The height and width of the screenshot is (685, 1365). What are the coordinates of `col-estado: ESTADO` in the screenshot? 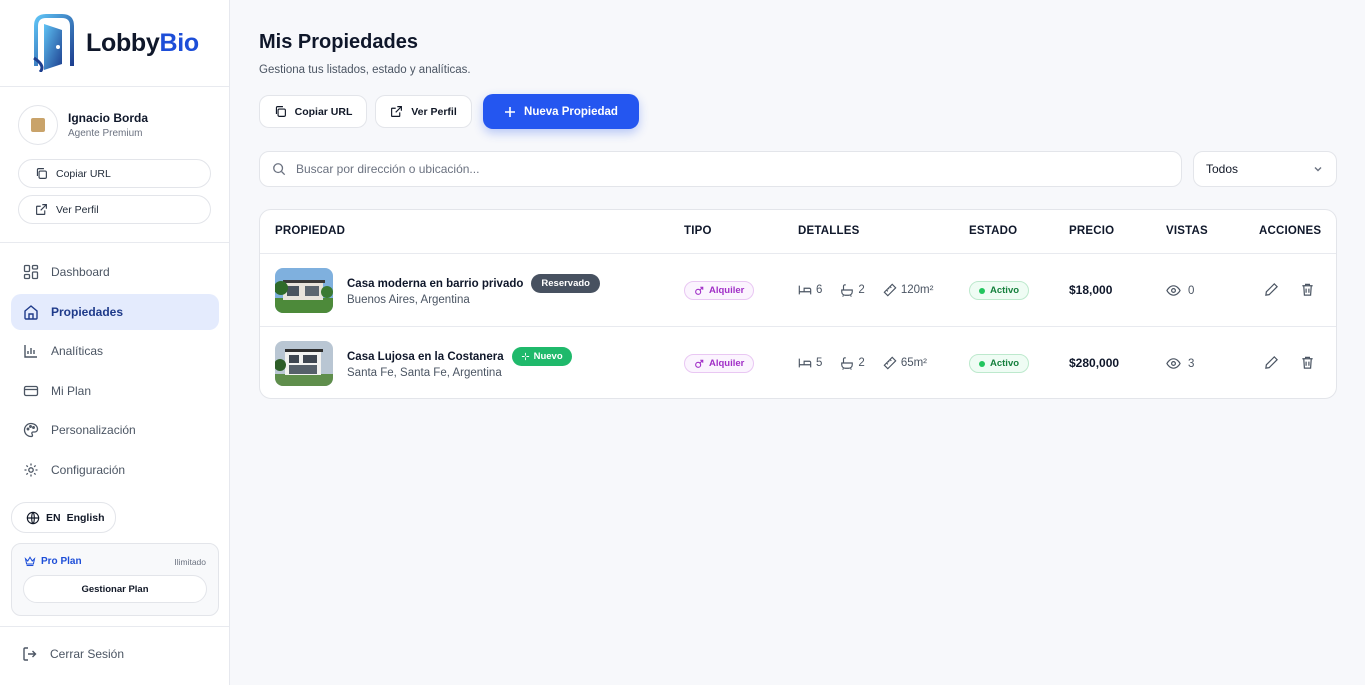 It's located at (993, 231).